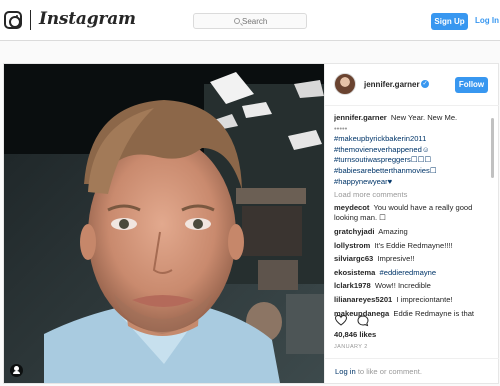 This screenshot has height=386, width=500. Describe the element at coordinates (449, 21) in the screenshot. I see `sign-up-button: Sign Up` at that location.